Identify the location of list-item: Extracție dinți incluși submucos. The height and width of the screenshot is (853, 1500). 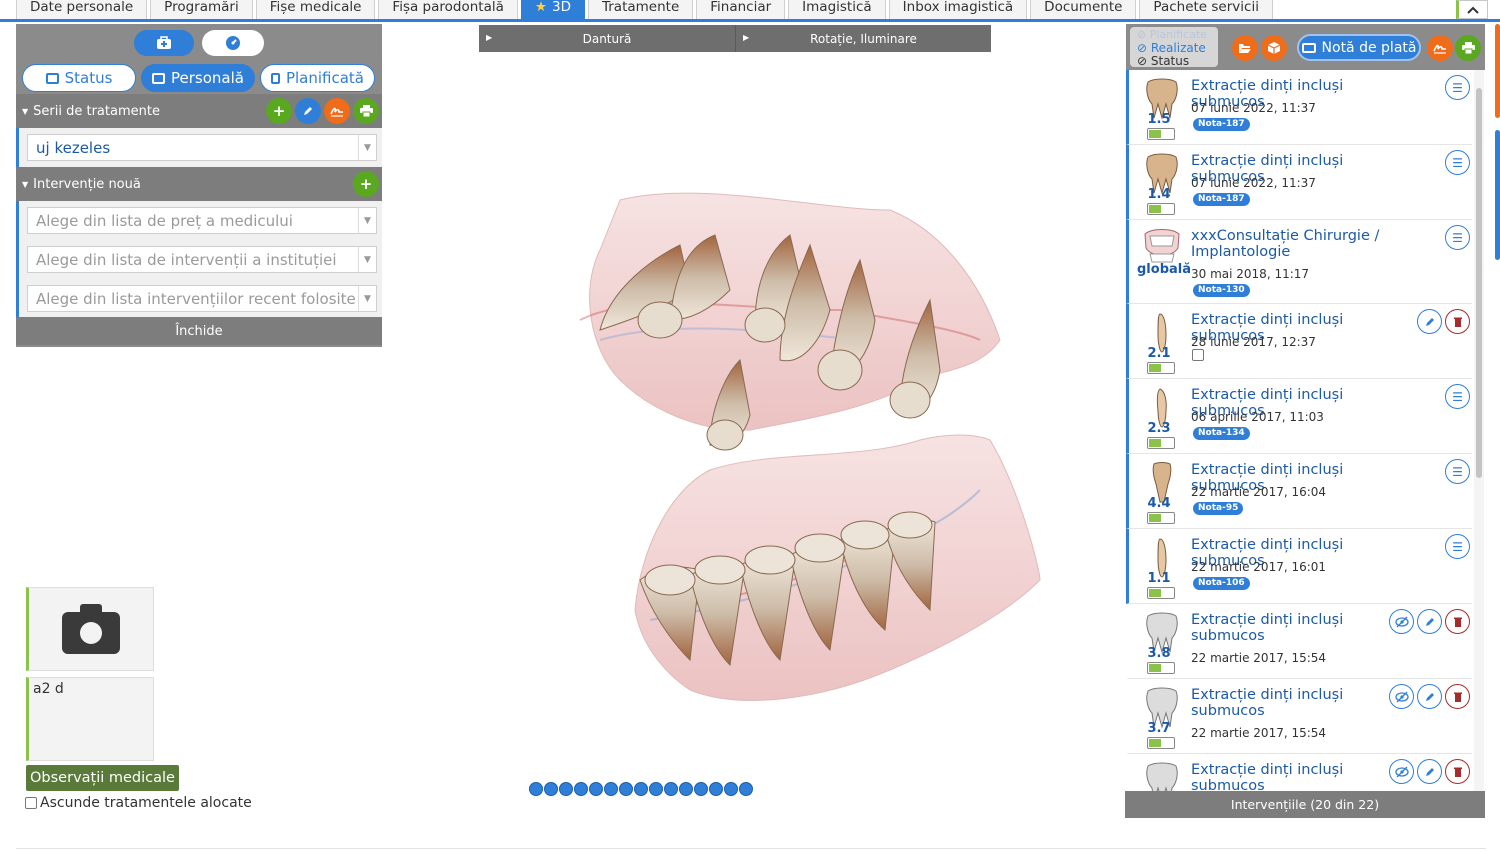
(1299, 772).